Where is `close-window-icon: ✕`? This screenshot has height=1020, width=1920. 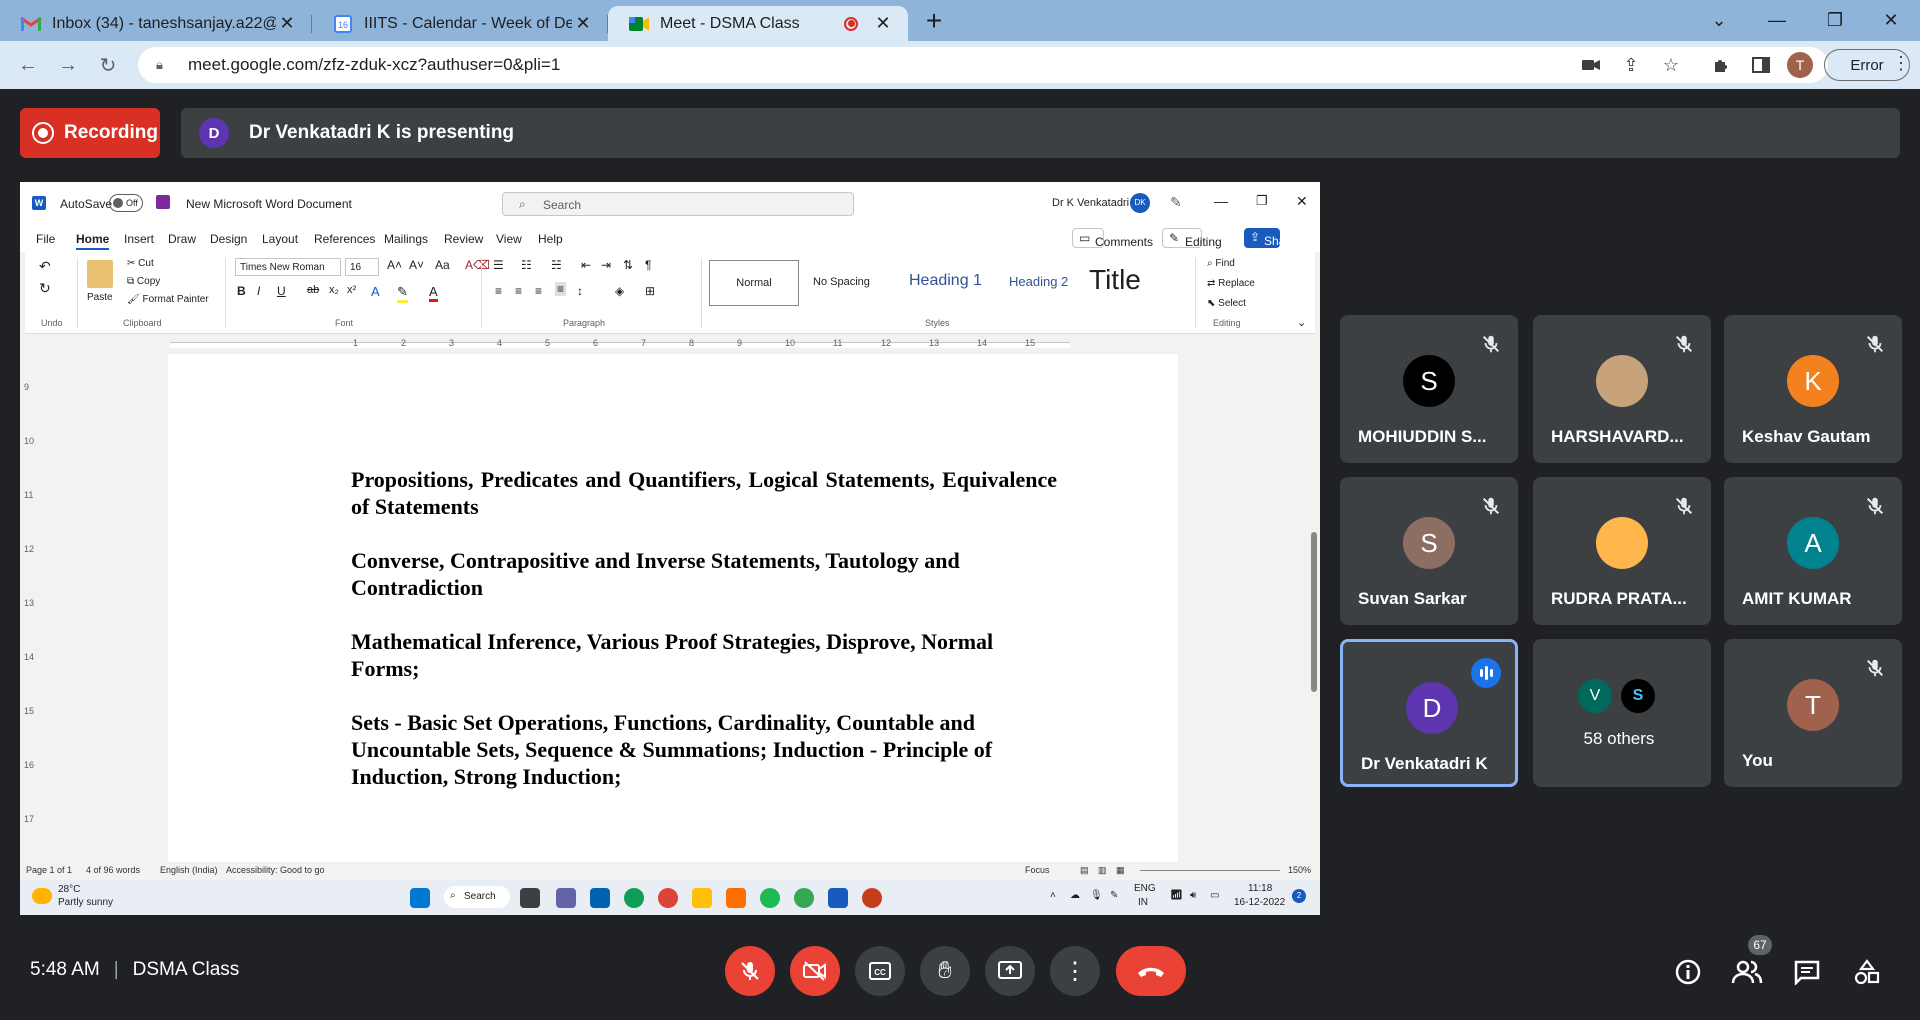 close-window-icon: ✕ is located at coordinates (1891, 20).